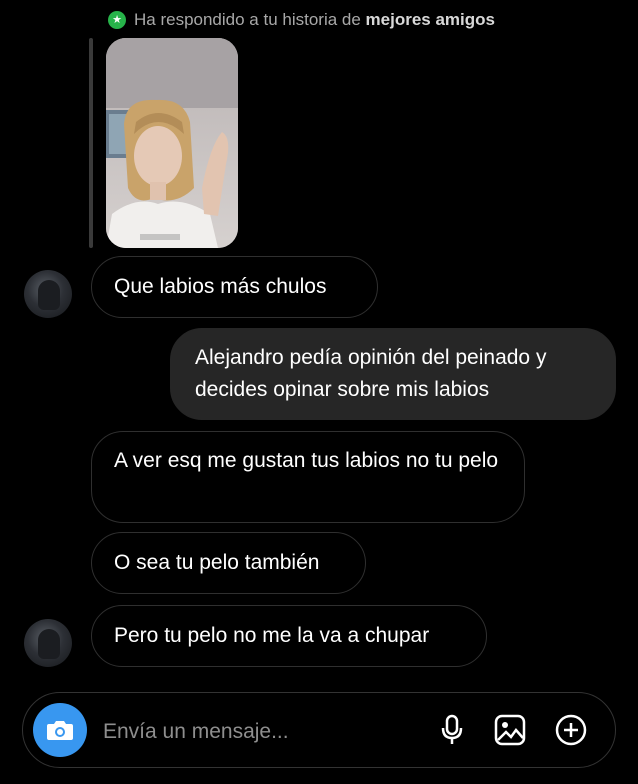 The height and width of the screenshot is (784, 638). I want to click on message-input, so click(263, 732).